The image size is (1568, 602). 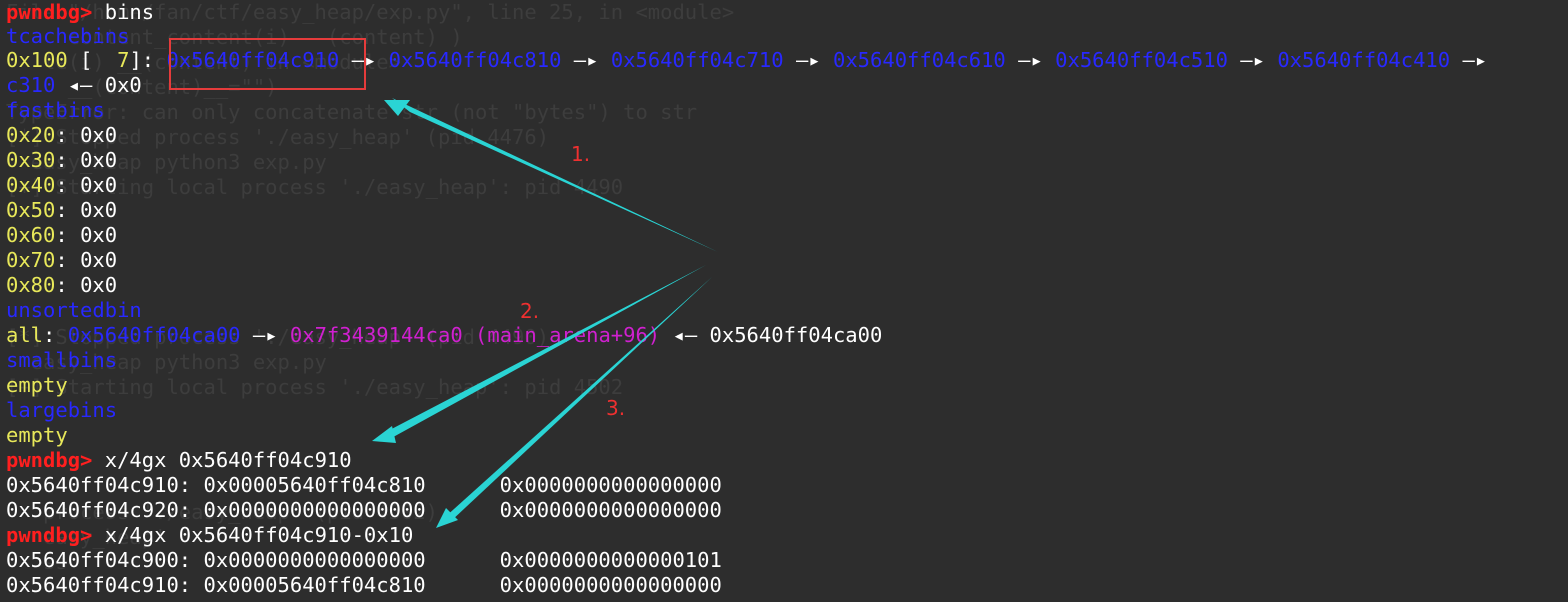 I want to click on arrow-2-head, so click(x=384, y=434).